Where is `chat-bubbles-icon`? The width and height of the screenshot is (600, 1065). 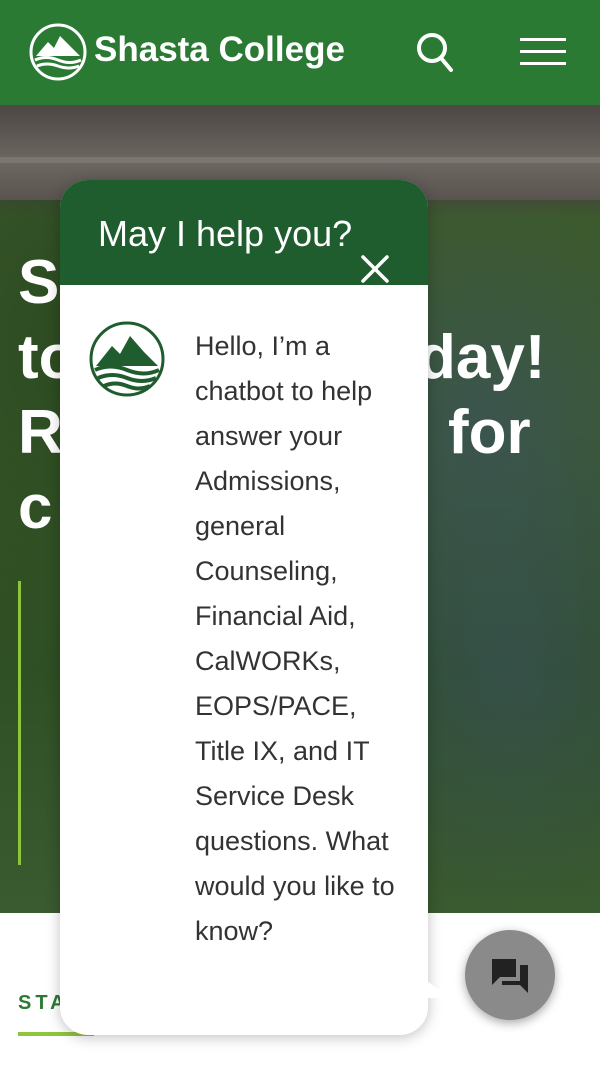 chat-bubbles-icon is located at coordinates (510, 976).